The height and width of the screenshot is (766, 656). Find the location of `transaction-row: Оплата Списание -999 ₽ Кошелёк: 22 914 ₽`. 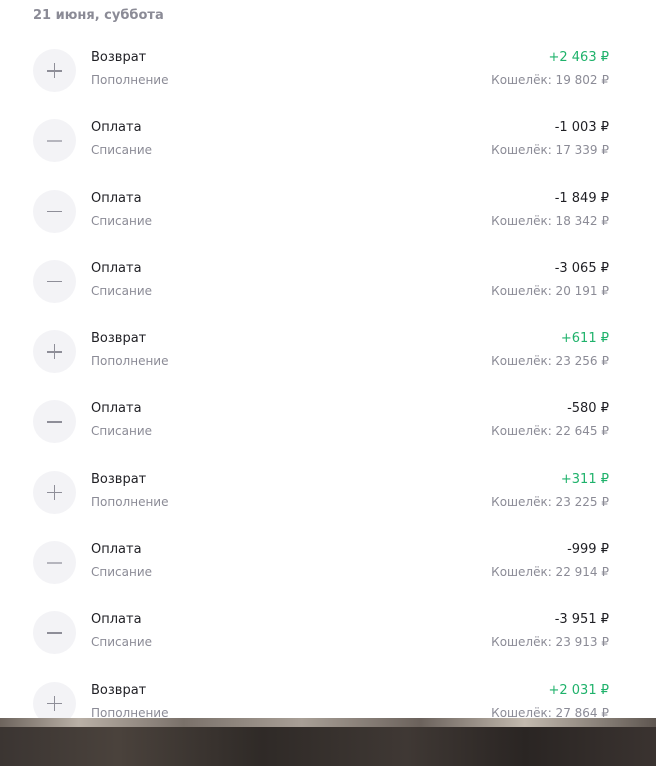

transaction-row: Оплата Списание -999 ₽ Кошелёк: 22 914 ₽ is located at coordinates (328, 569).